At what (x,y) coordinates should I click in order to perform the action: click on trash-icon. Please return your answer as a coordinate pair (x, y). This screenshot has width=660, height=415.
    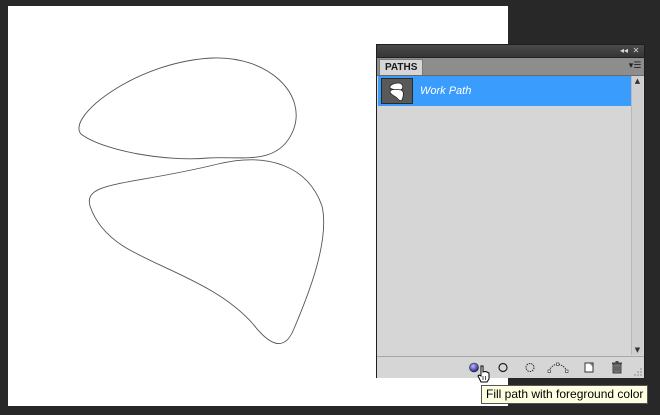
    Looking at the image, I should click on (617, 367).